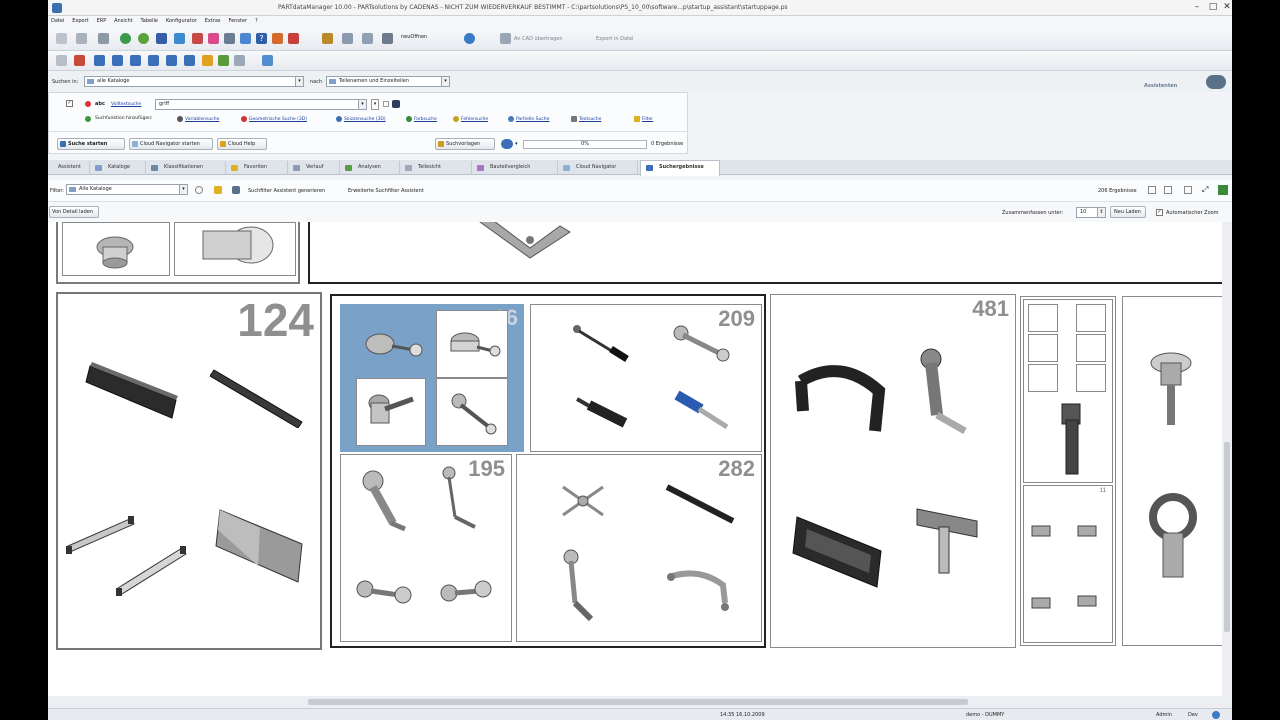 The height and width of the screenshot is (720, 1280). I want to click on horizontal-scrollbar, so click(640, 702).